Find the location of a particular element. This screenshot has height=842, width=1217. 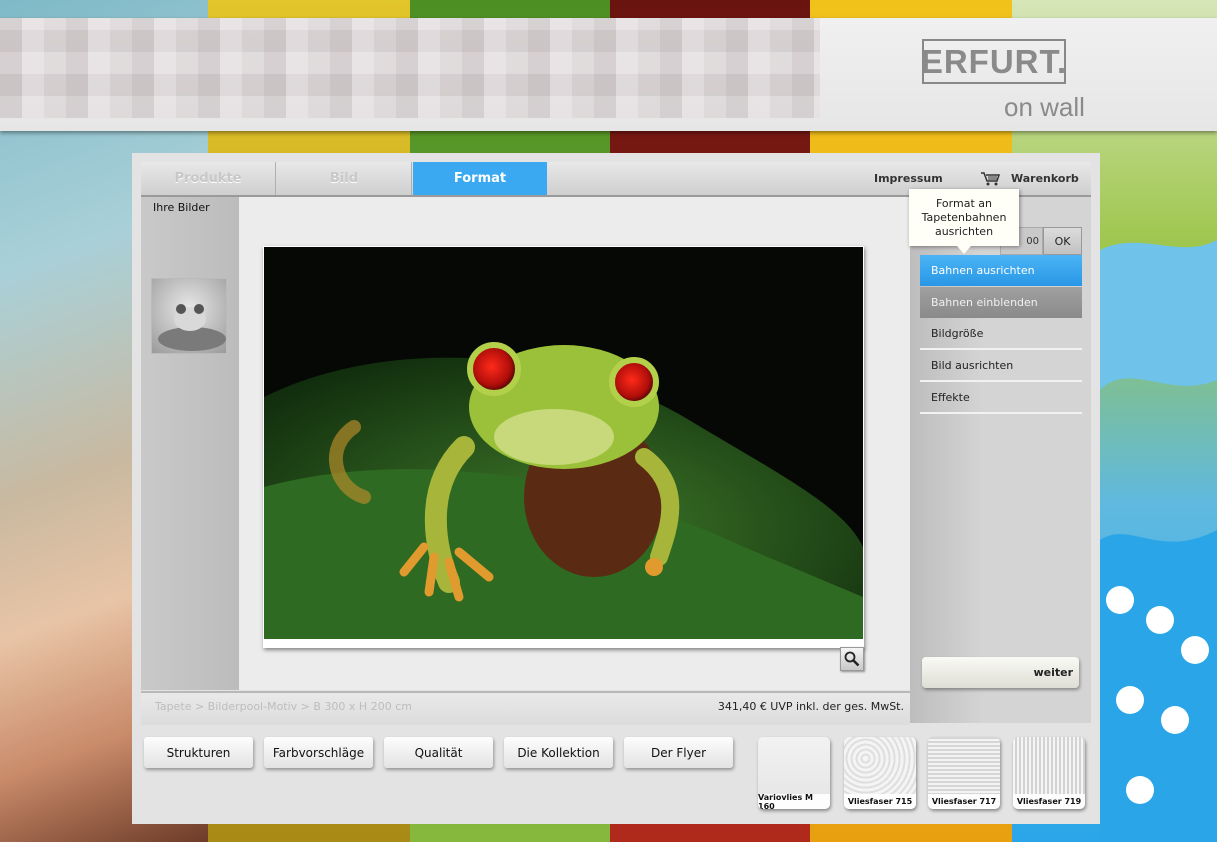

erfurt-logo: ERFURT. is located at coordinates (993, 61).